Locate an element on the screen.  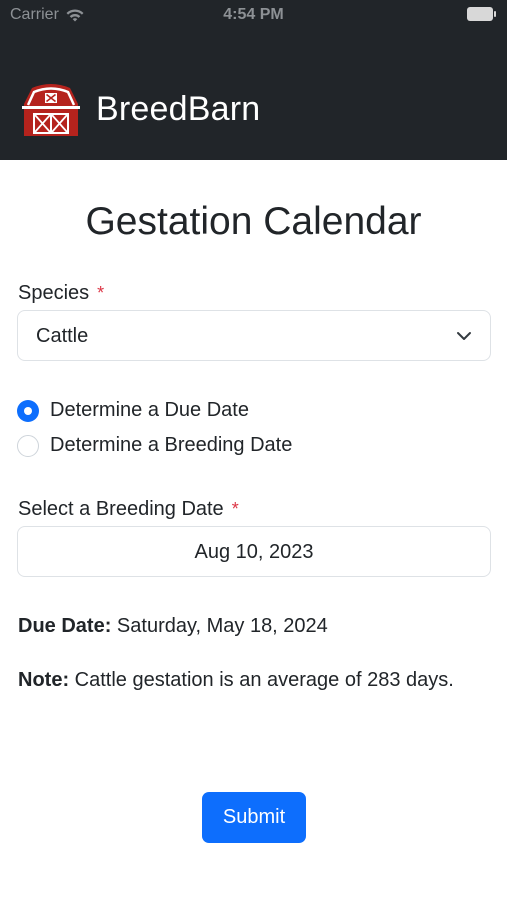
breeding-date-label-row: Select a Breeding Date * is located at coordinates (128, 509).